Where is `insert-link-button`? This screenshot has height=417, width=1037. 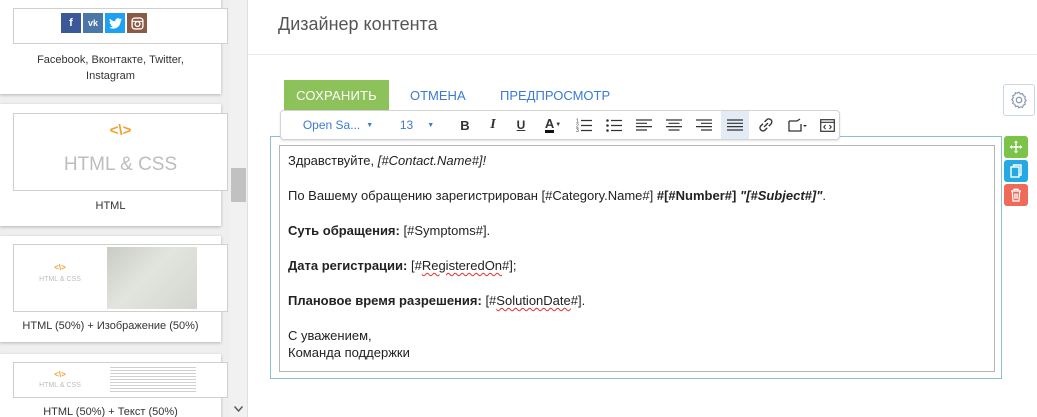 insert-link-button is located at coordinates (766, 125).